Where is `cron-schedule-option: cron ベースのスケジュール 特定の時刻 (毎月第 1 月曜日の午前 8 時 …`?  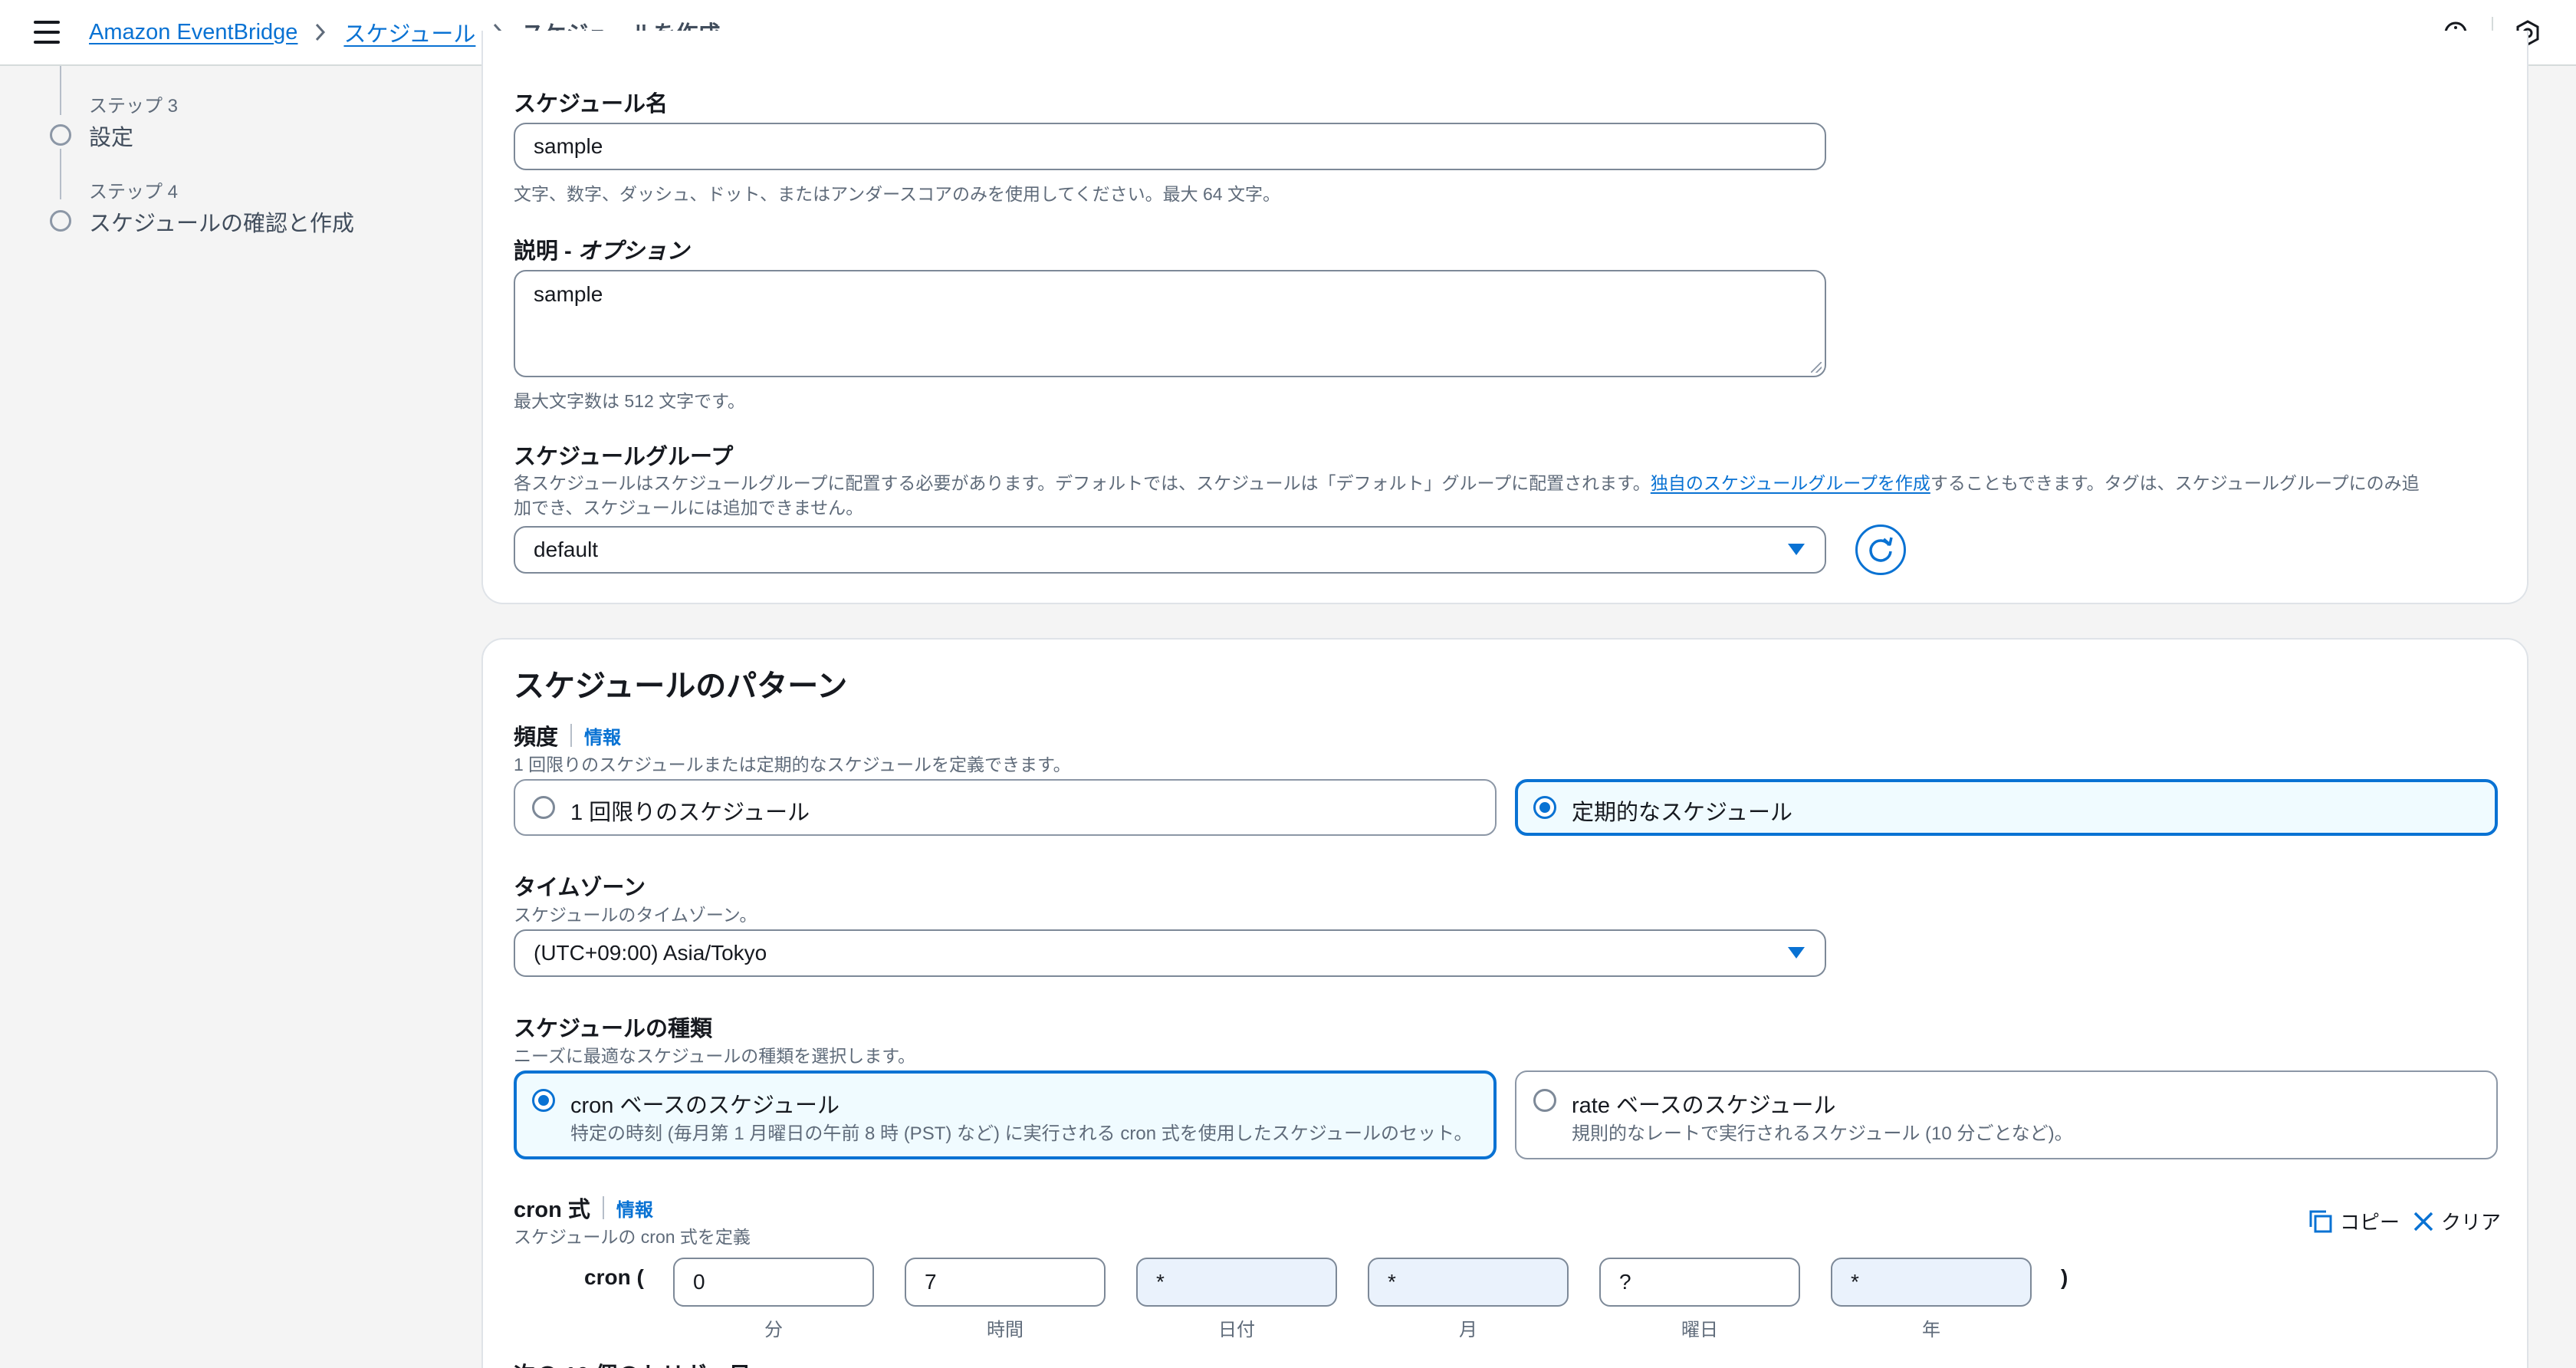 cron-schedule-option: cron ベースのスケジュール 特定の時刻 (毎月第 1 月曜日の午前 8 時 … is located at coordinates (1005, 1114).